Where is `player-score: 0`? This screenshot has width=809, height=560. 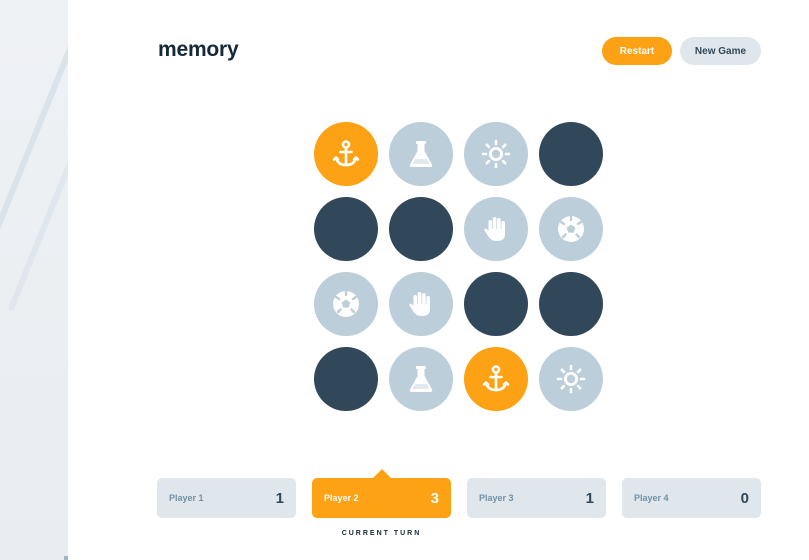 player-score: 0 is located at coordinates (744, 498).